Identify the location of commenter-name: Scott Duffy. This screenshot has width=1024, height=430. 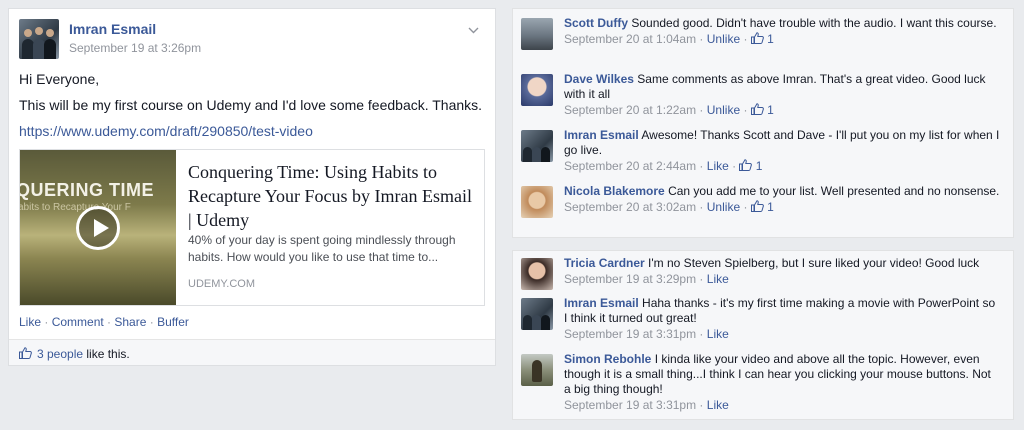
(596, 23).